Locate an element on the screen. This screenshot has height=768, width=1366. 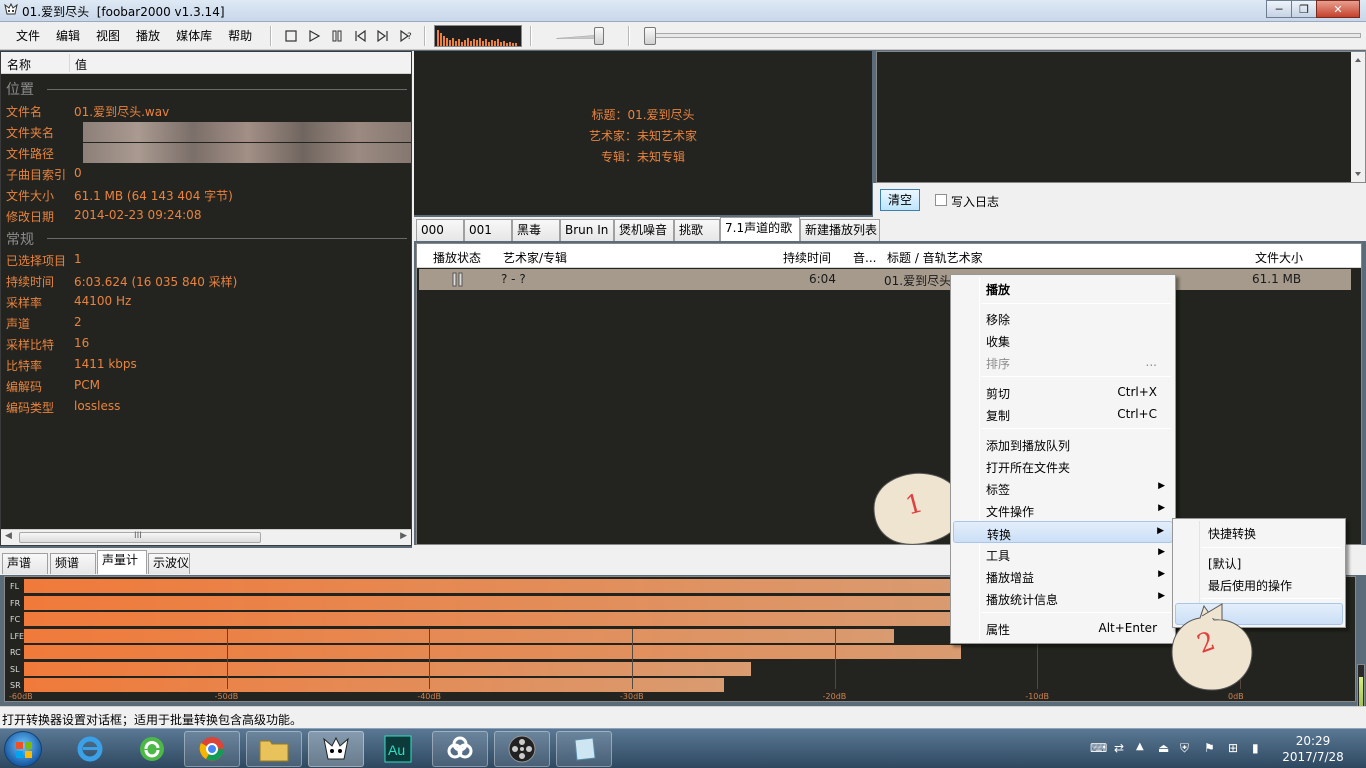
tab-playlist-000: 000 is located at coordinates (440, 230).